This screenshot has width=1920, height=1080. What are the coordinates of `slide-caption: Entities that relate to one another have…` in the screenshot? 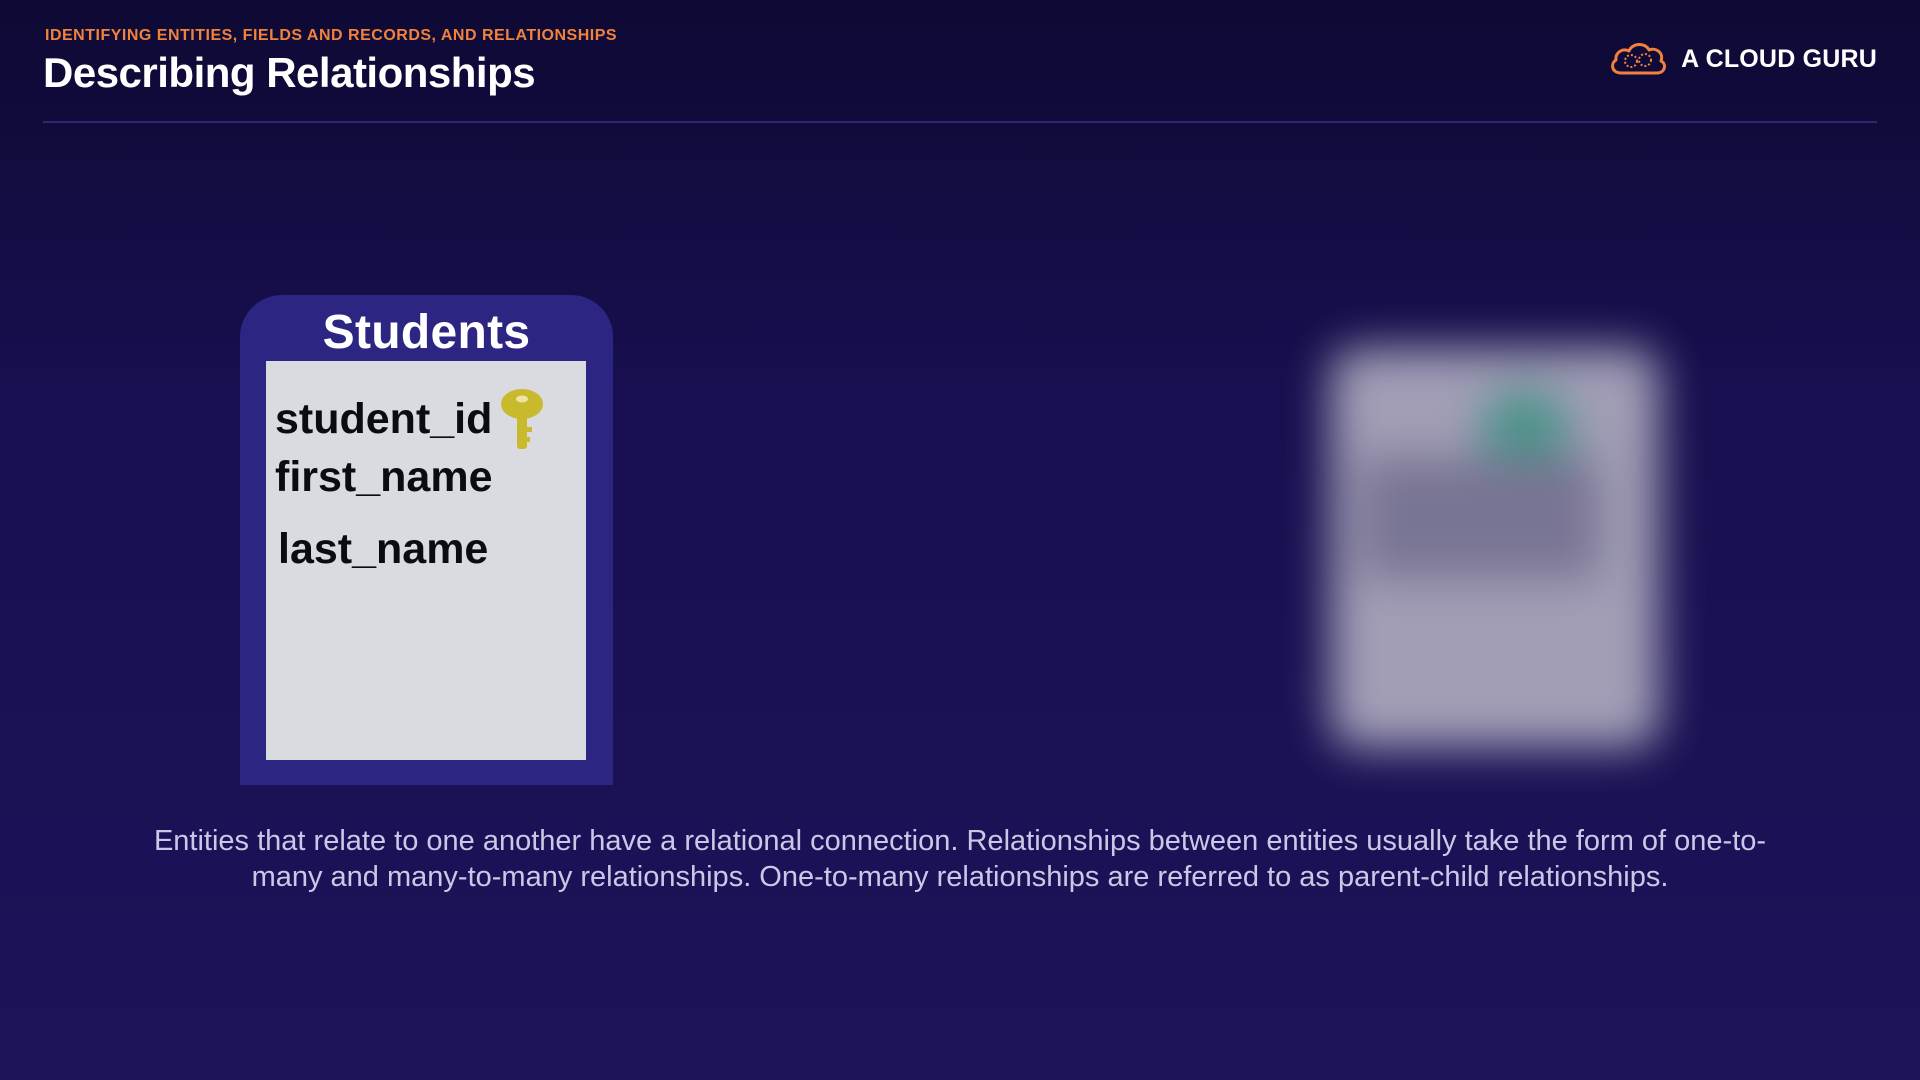 It's located at (960, 859).